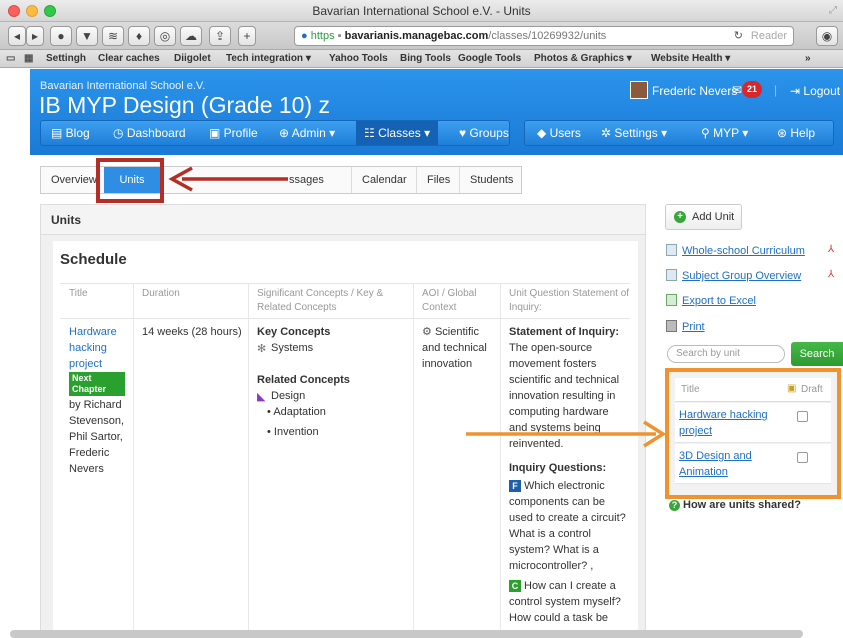 The image size is (843, 638). What do you see at coordinates (438, 180) in the screenshot?
I see `tab-files: Files` at bounding box center [438, 180].